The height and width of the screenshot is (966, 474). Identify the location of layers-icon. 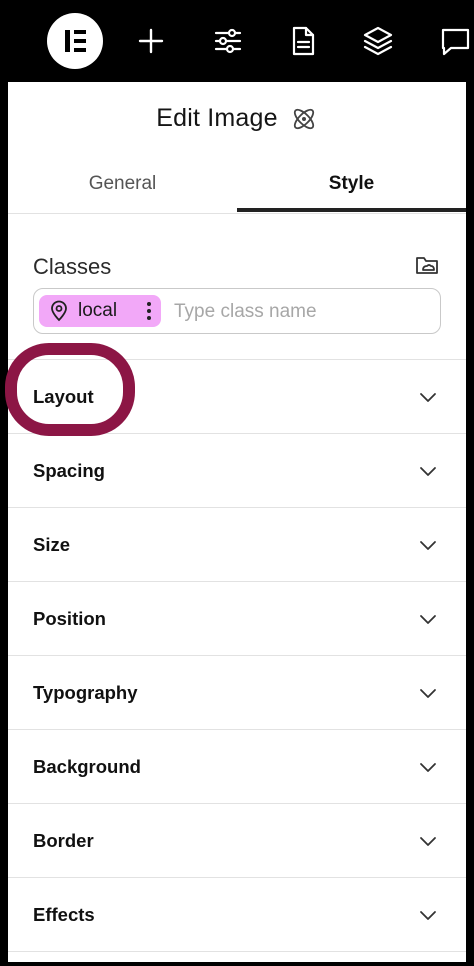
(378, 41).